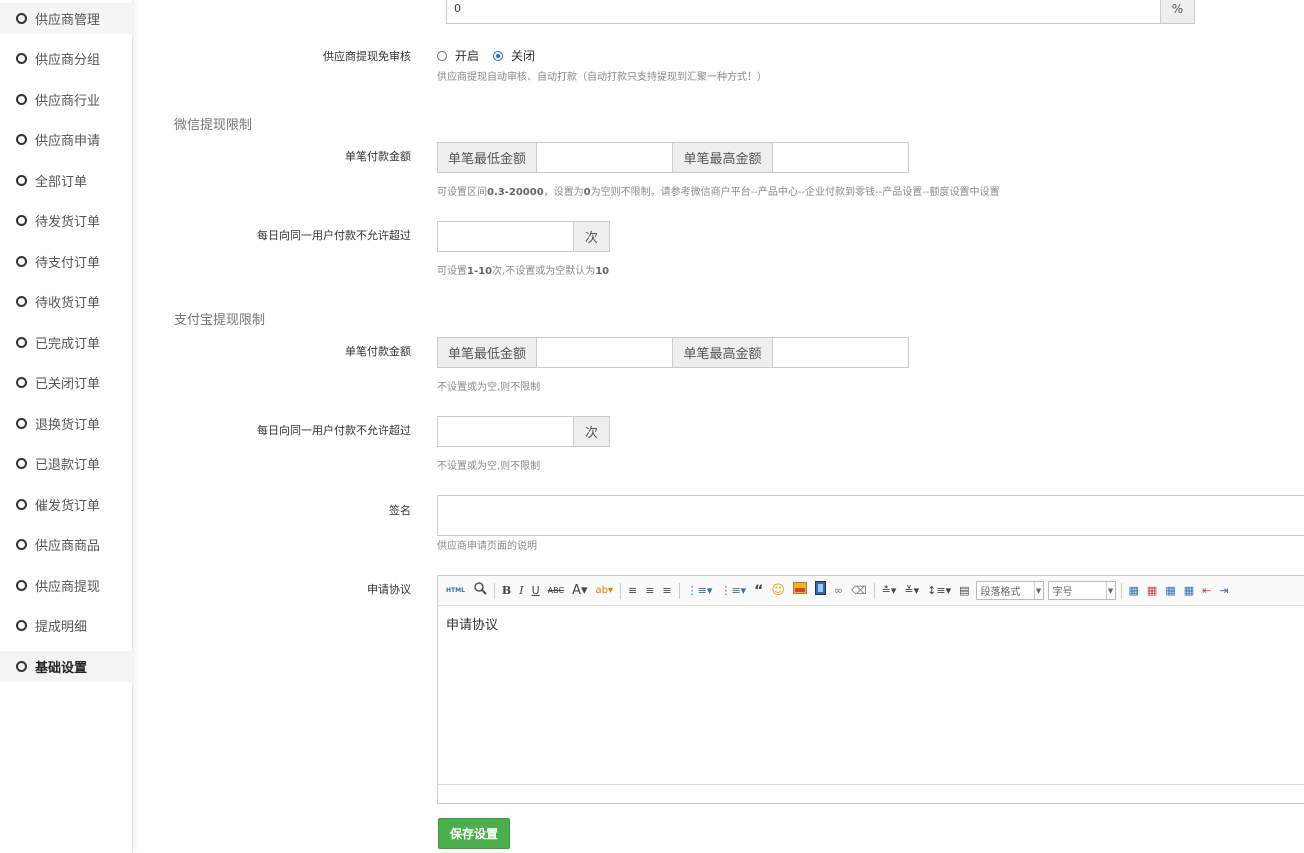 The image size is (1304, 853). Describe the element at coordinates (66, 625) in the screenshot. I see `sidebar-item: 提成明细` at that location.